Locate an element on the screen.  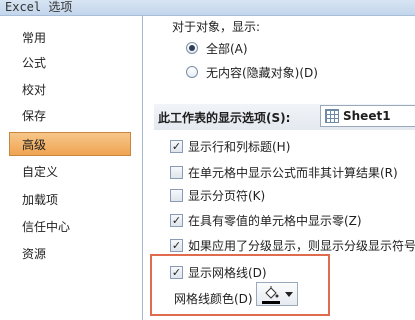
sidebar-item-customize: 自定义 is located at coordinates (71, 172).